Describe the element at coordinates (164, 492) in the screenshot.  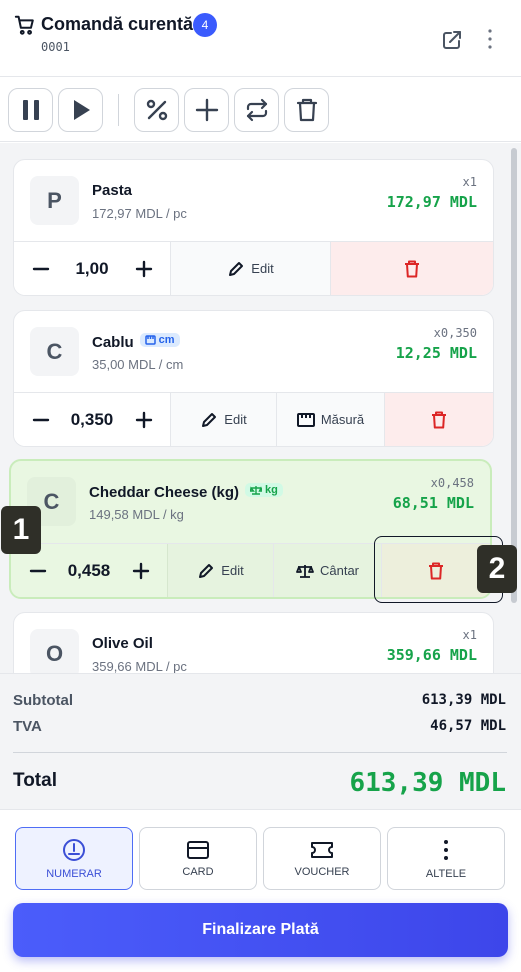
I see `product-name-text: Cheddar Cheese (kg)` at that location.